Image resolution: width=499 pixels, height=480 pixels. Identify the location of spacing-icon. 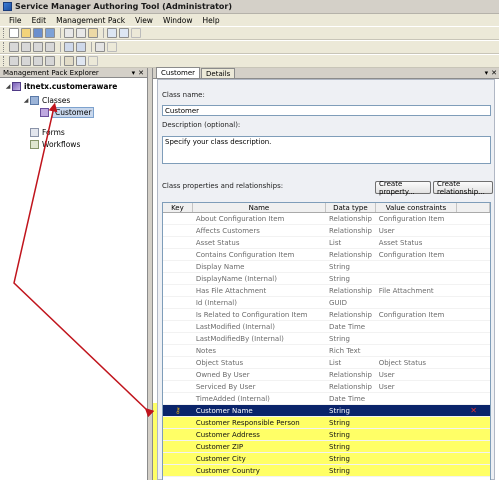
(81, 47).